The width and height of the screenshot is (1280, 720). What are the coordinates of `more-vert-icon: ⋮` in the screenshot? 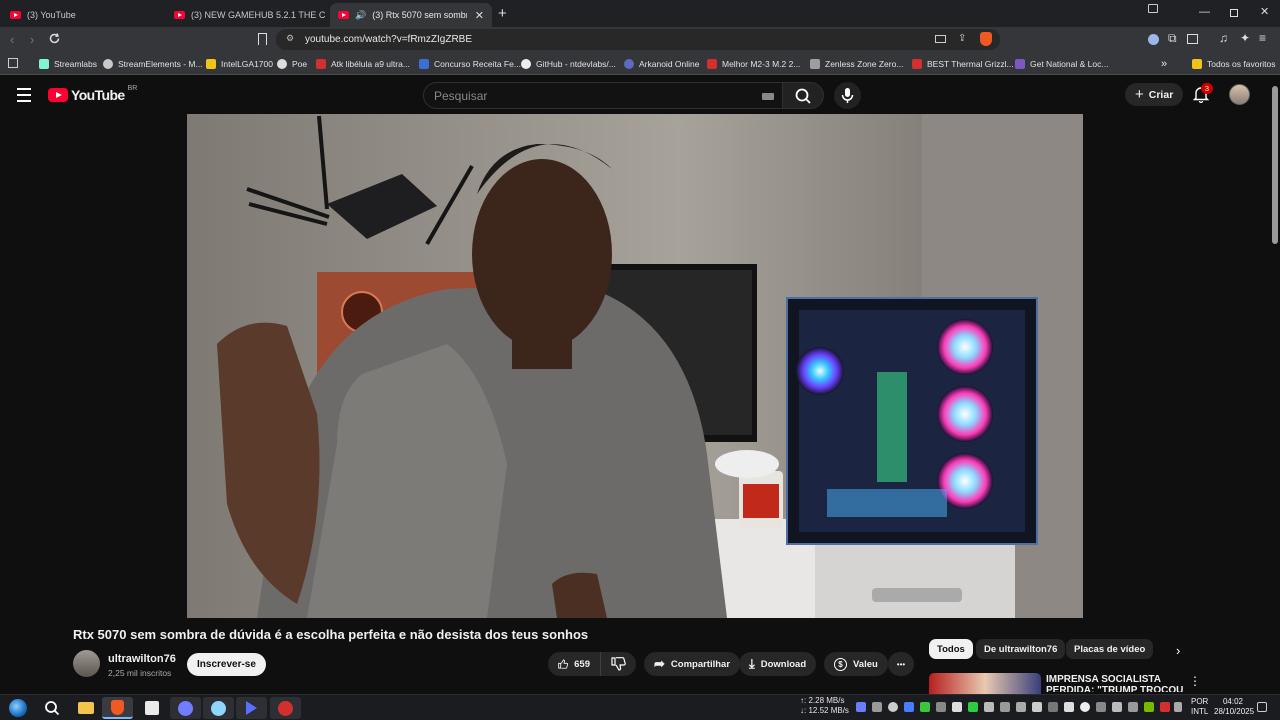 It's located at (1195, 681).